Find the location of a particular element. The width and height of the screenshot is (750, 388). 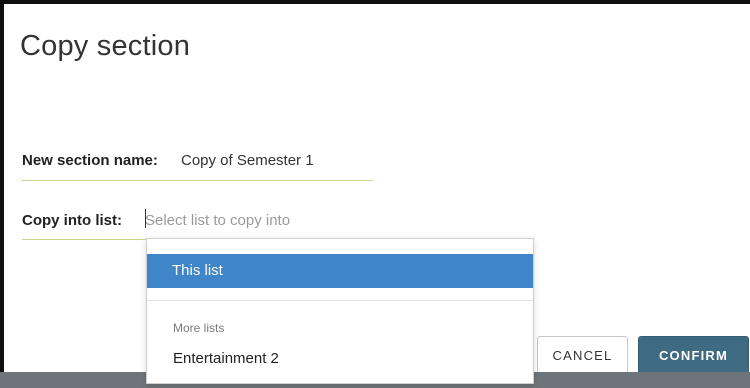

dropdown-option-this-list: This list is located at coordinates (340, 271).